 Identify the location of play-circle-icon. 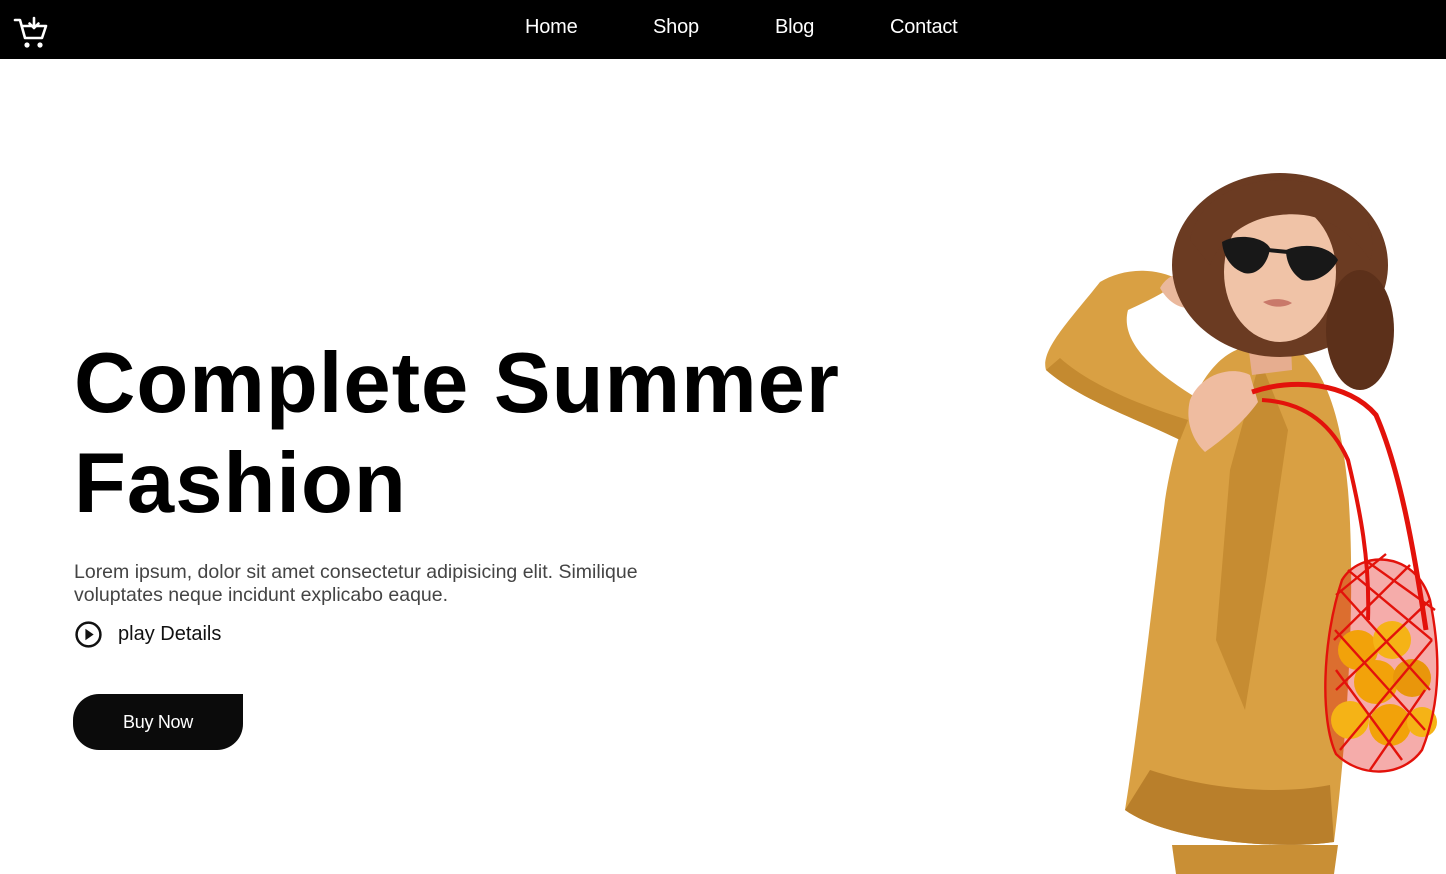
(88, 634).